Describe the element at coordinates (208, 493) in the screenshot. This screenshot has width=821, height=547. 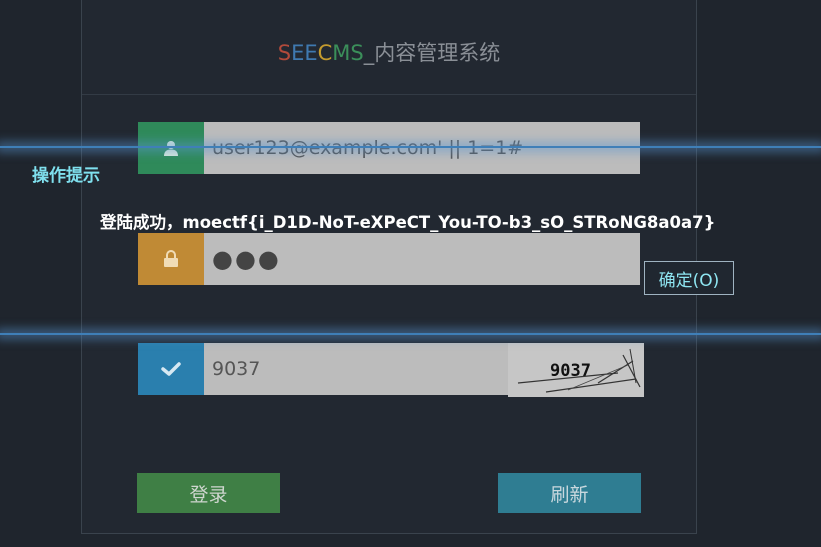
I see `login-button: 登录` at that location.